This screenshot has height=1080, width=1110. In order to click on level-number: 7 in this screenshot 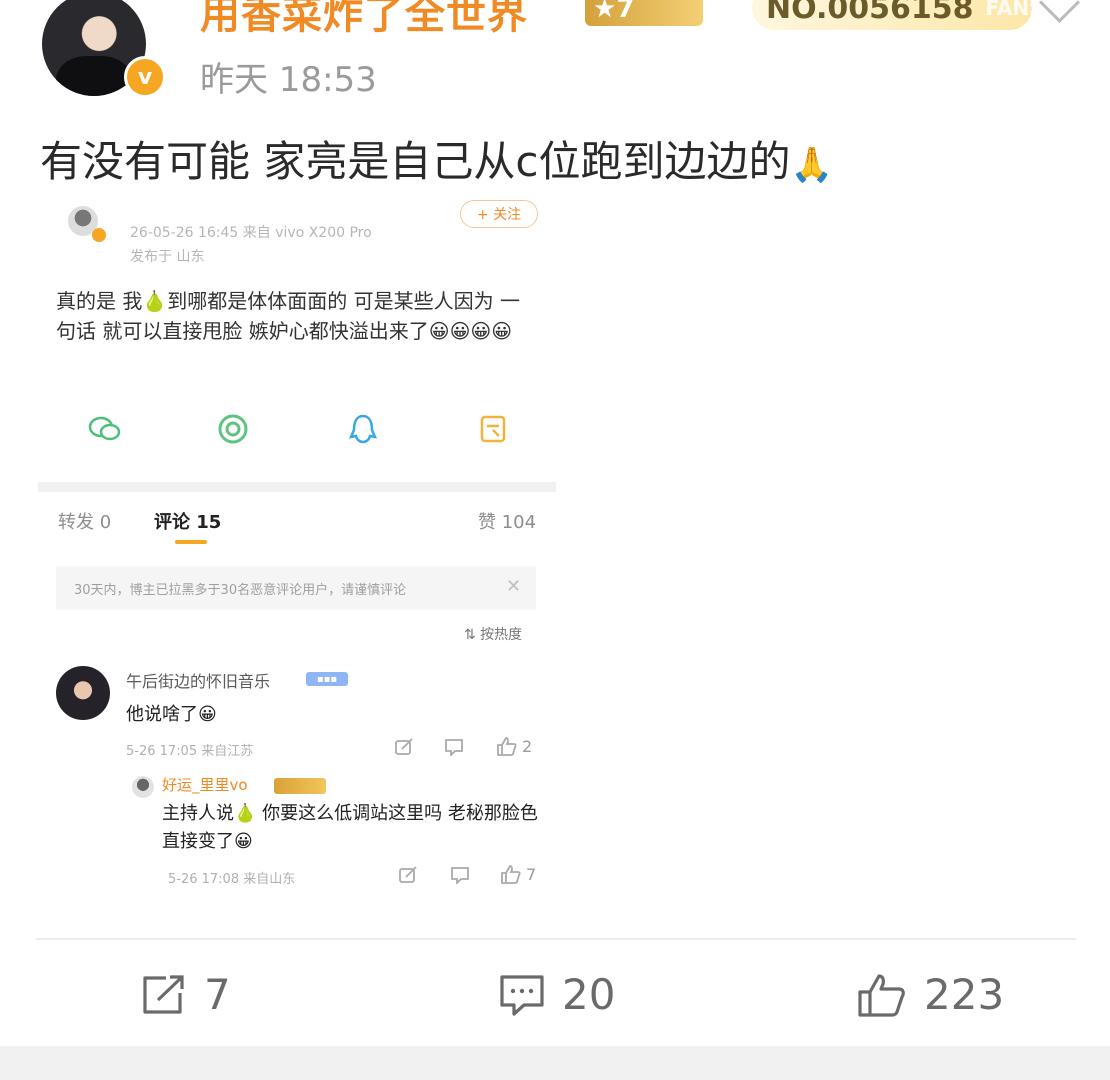, I will do `click(625, 12)`.